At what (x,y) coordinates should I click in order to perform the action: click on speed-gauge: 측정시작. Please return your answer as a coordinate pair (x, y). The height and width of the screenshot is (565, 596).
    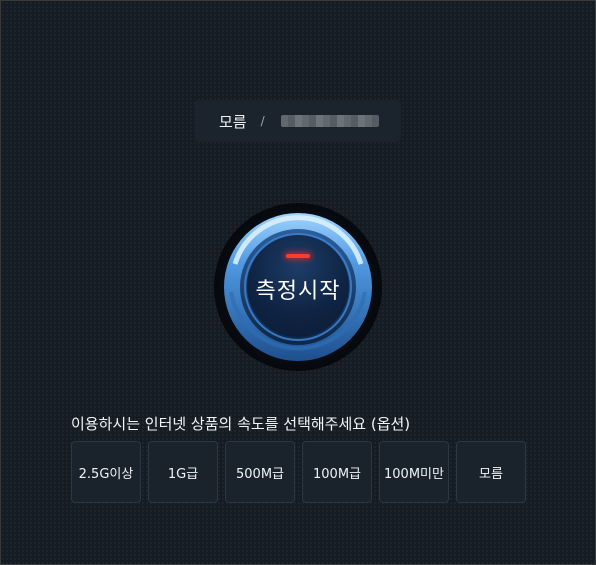
    Looking at the image, I should click on (298, 287).